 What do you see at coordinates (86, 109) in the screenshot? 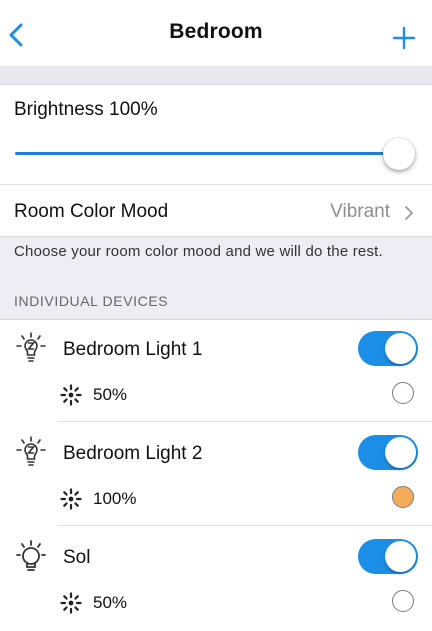
I see `brightness-label: Brightness 100%` at bounding box center [86, 109].